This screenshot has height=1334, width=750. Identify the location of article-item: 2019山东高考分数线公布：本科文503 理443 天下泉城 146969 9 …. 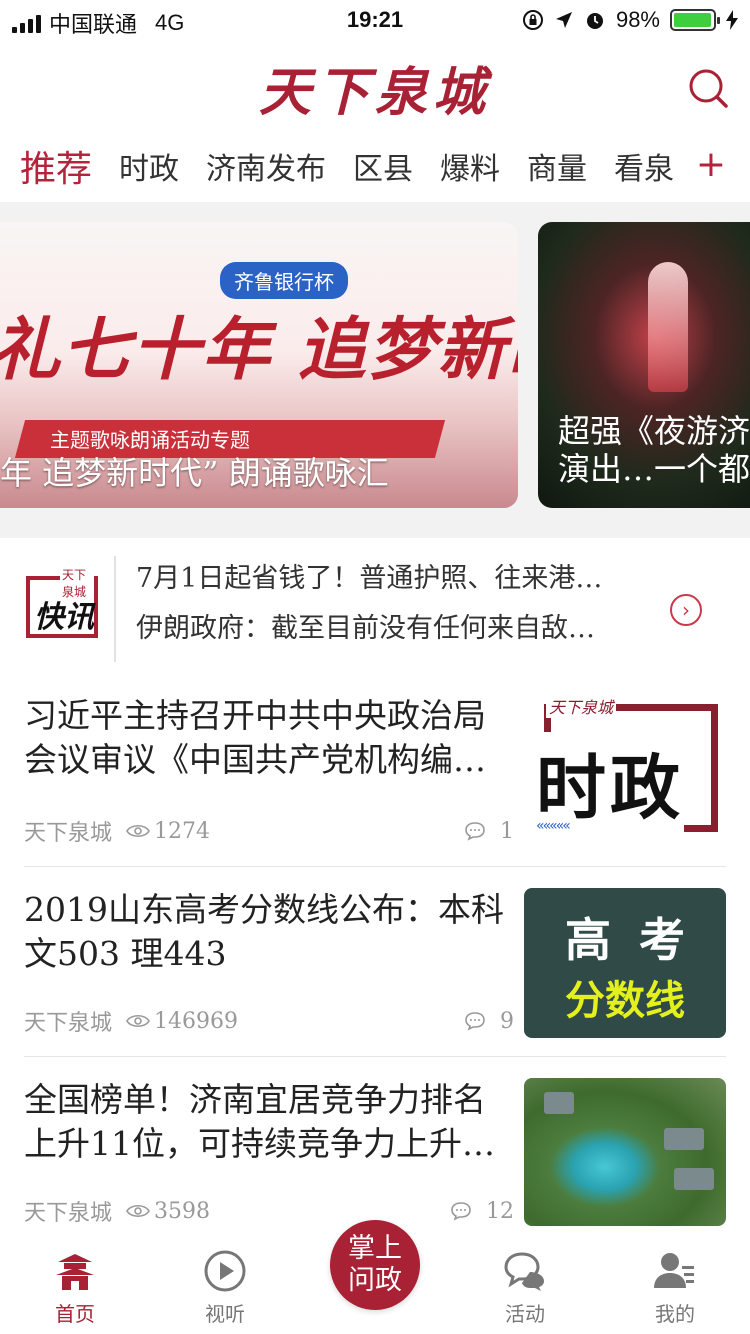
(375, 972).